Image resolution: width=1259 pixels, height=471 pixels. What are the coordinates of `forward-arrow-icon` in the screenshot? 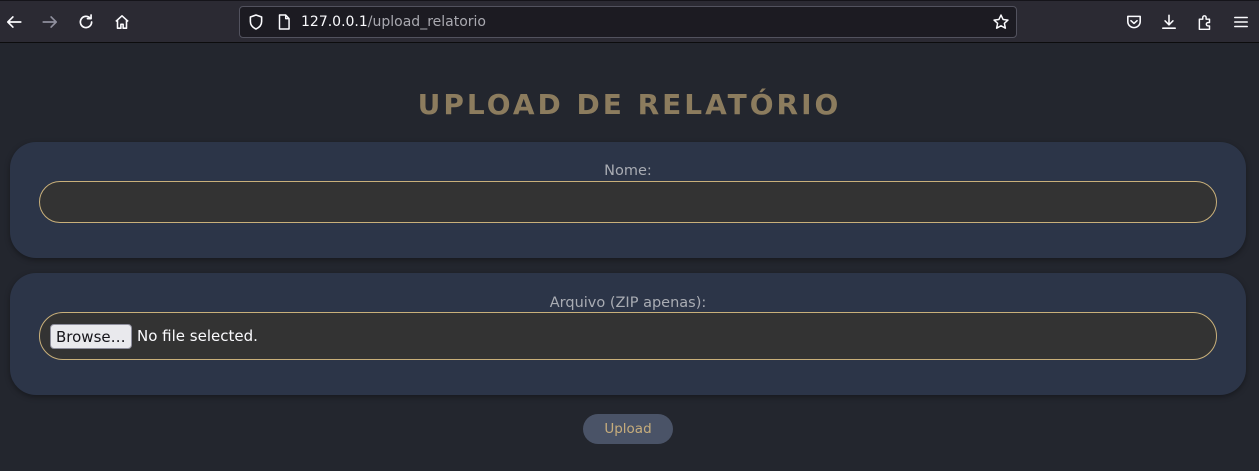 It's located at (50, 22).